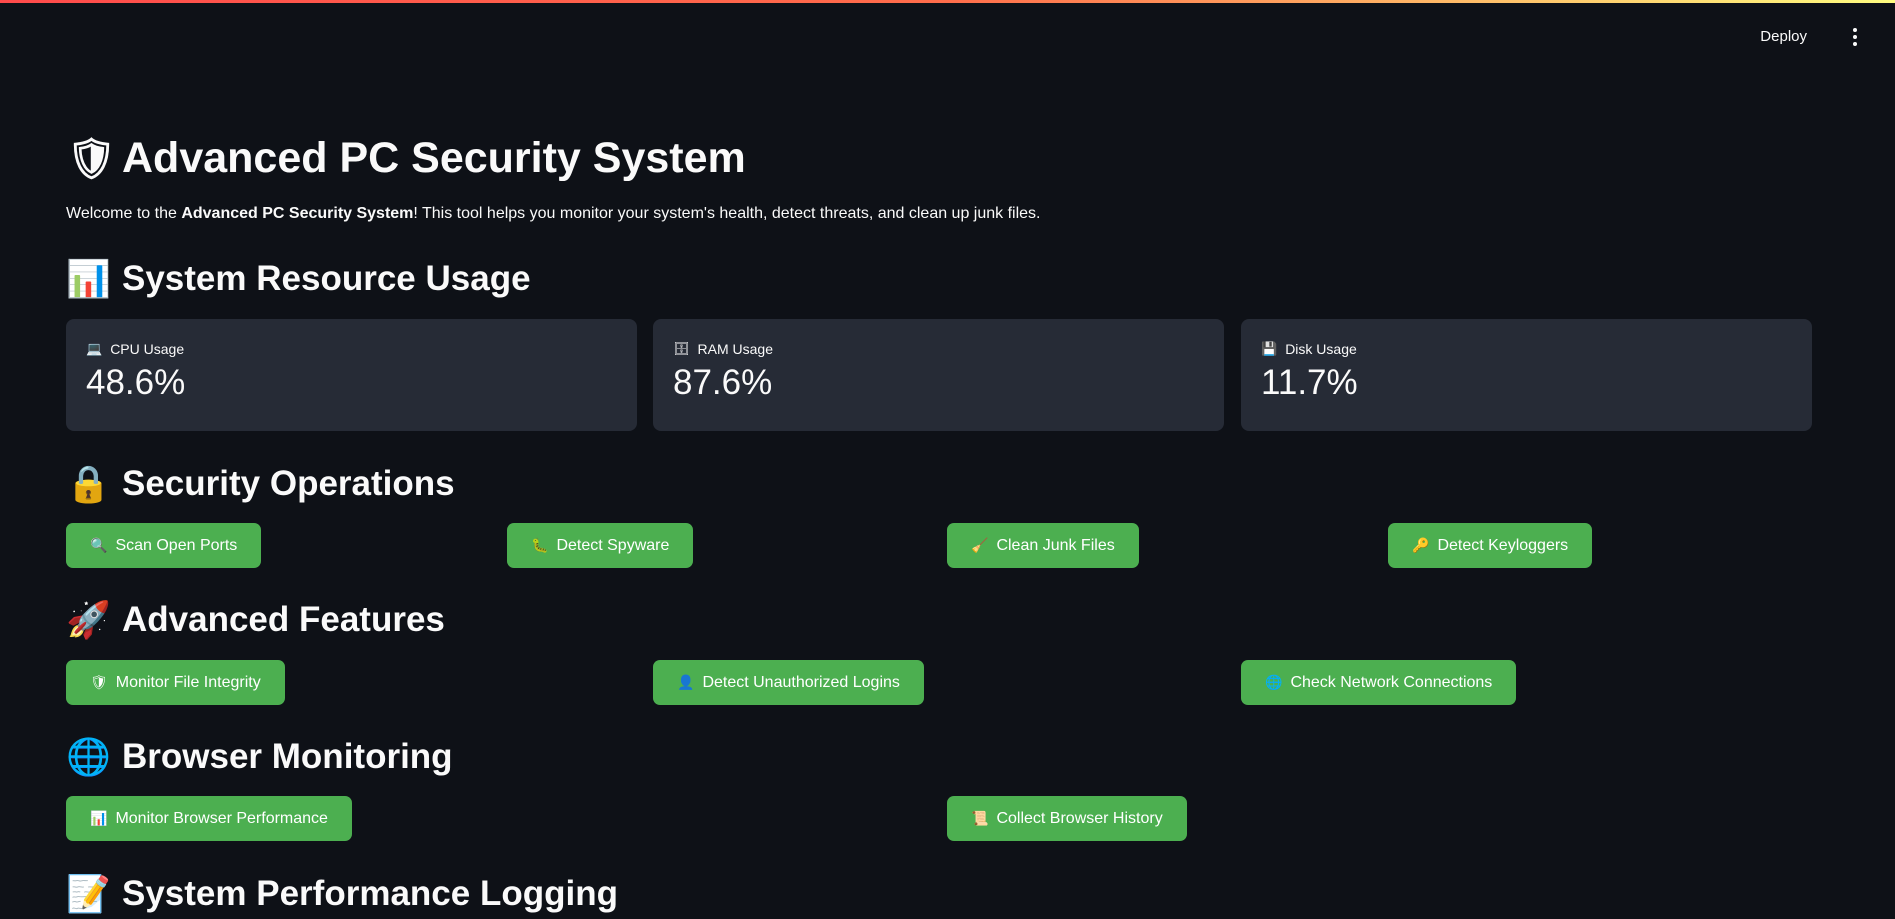  I want to click on intro-bold: Advanced PC Security System, so click(297, 213).